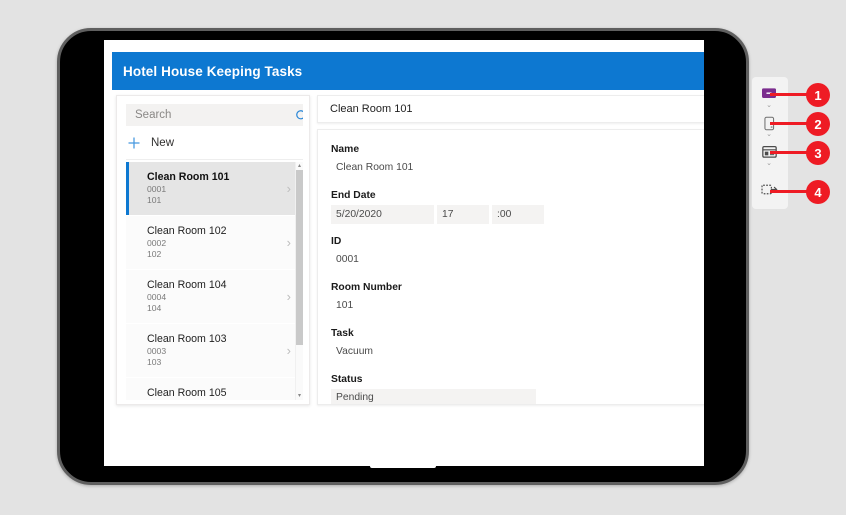 Image resolution: width=846 pixels, height=515 pixels. What do you see at coordinates (818, 153) in the screenshot?
I see `callout-badge-number: 3` at bounding box center [818, 153].